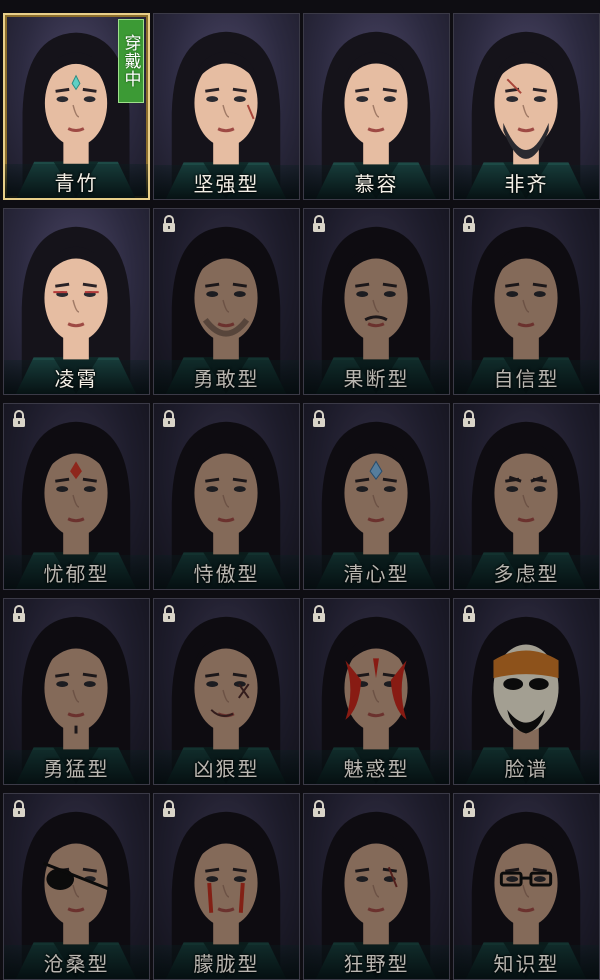 This screenshot has width=600, height=980. What do you see at coordinates (76, 691) in the screenshot?
I see `face-tile: 勇猛型` at bounding box center [76, 691].